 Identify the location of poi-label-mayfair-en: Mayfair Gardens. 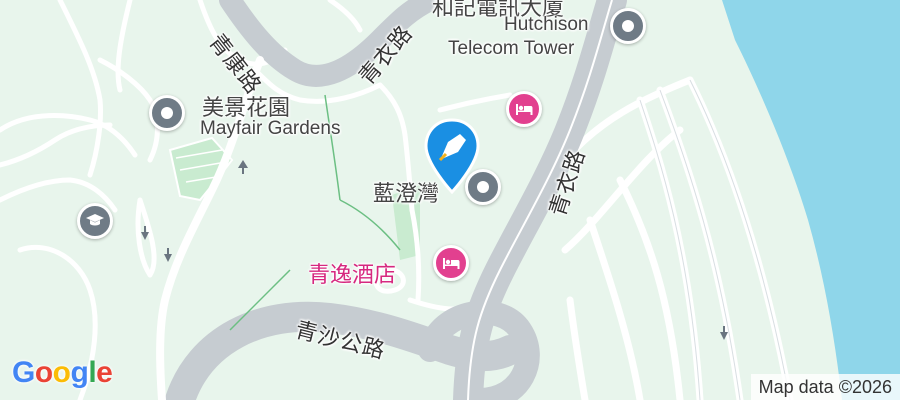
(270, 129).